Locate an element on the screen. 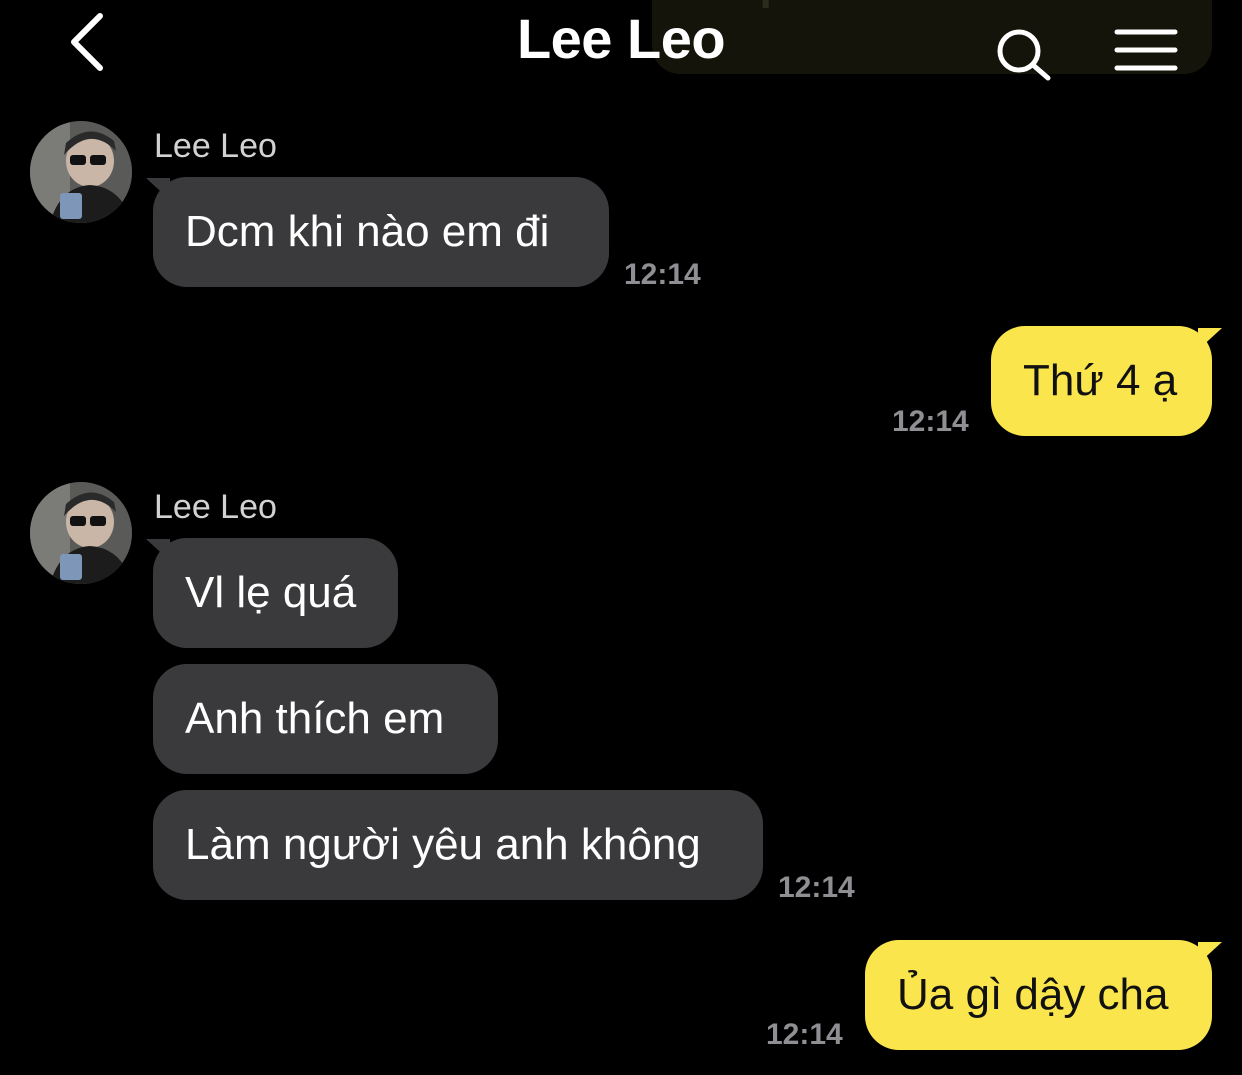 This screenshot has height=1075, width=1242. outgoing-message-bubble: Ủa gì dậy cha is located at coordinates (1038, 995).